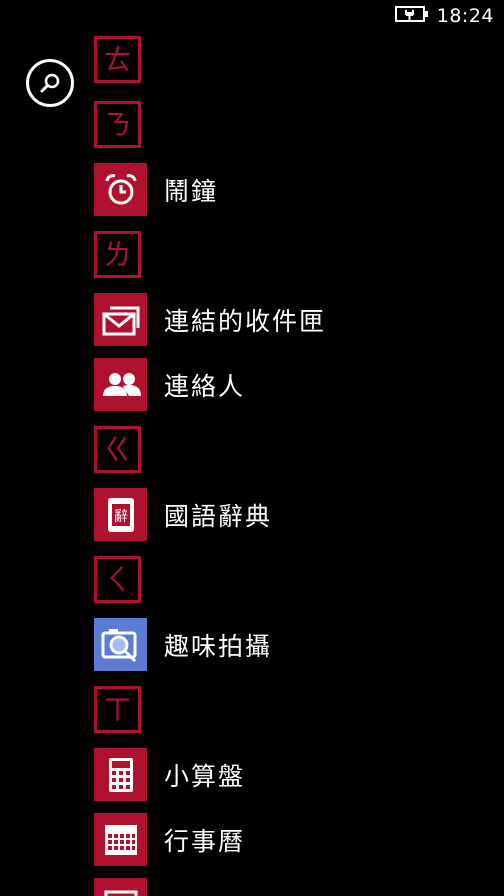 The image size is (504, 896). I want to click on app-item-partial, so click(294, 887).